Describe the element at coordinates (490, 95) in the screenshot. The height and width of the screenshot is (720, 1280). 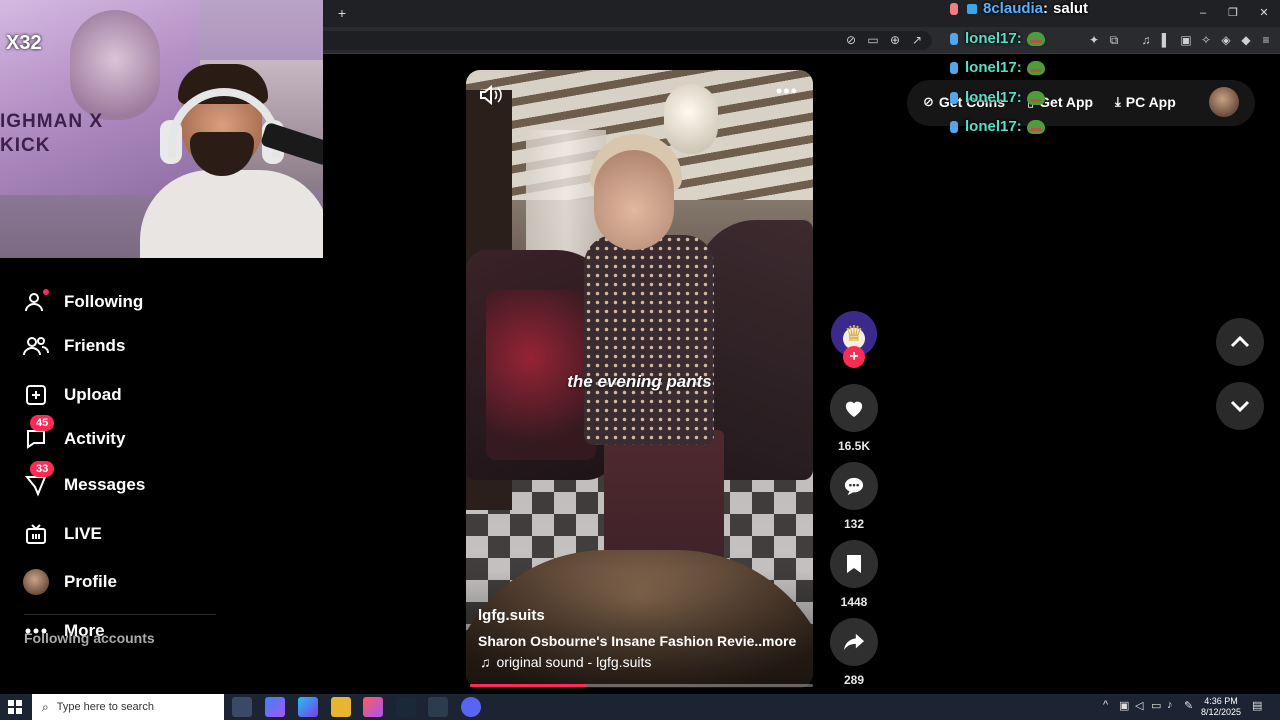
I see `volume-icon` at that location.